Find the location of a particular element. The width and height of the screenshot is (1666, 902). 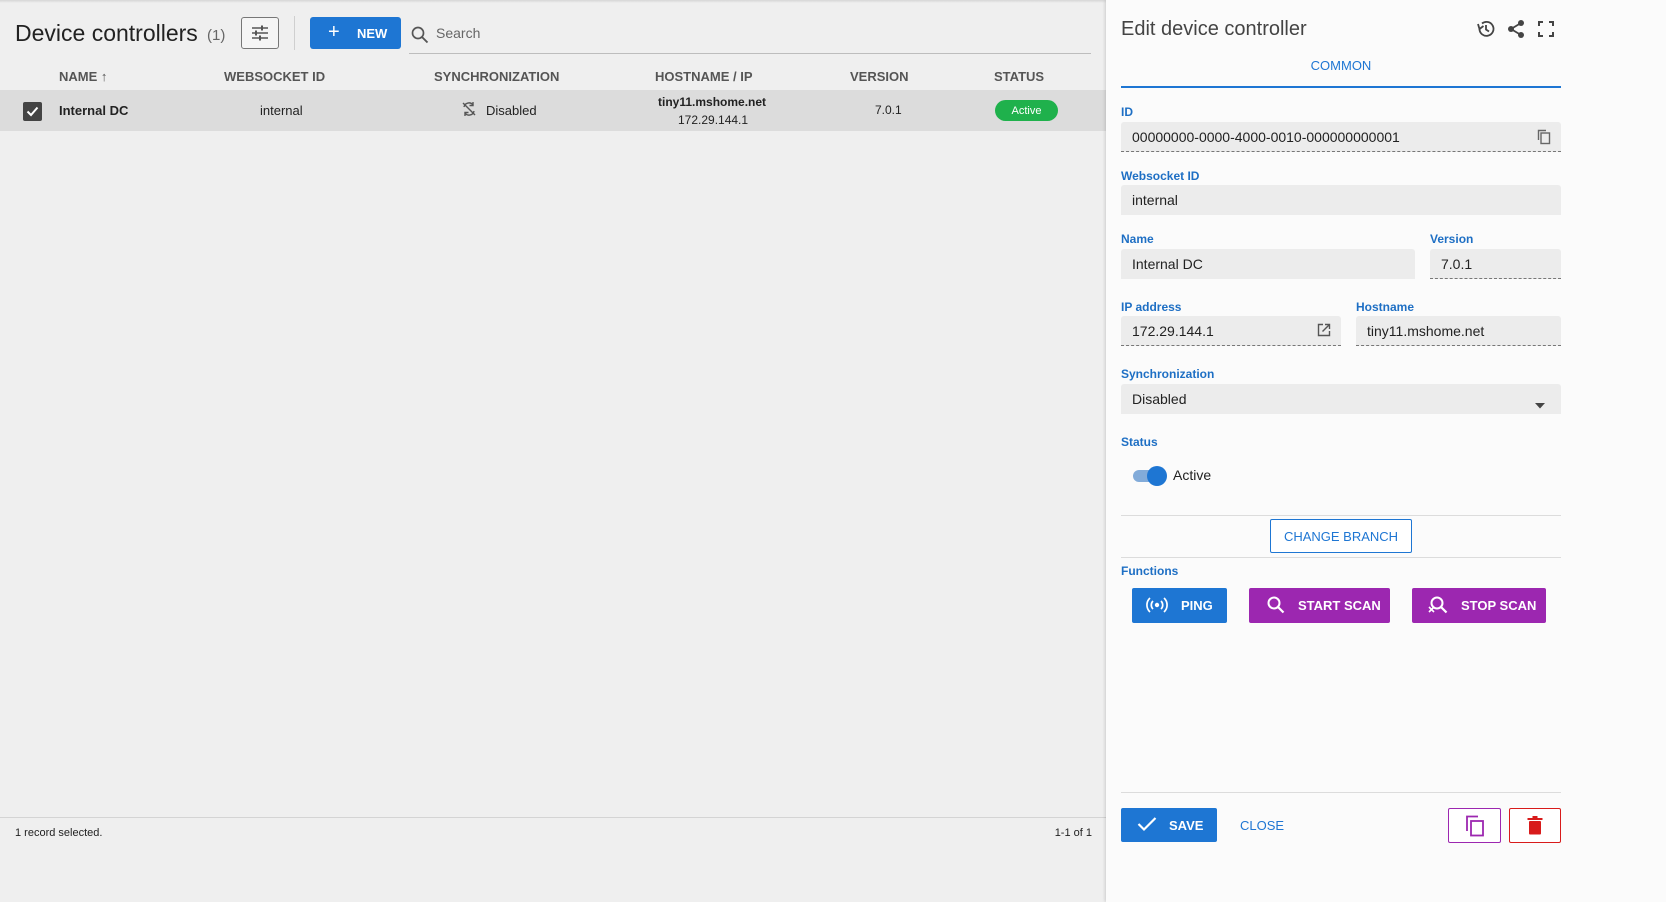

row-websocket-id: internal is located at coordinates (281, 110).